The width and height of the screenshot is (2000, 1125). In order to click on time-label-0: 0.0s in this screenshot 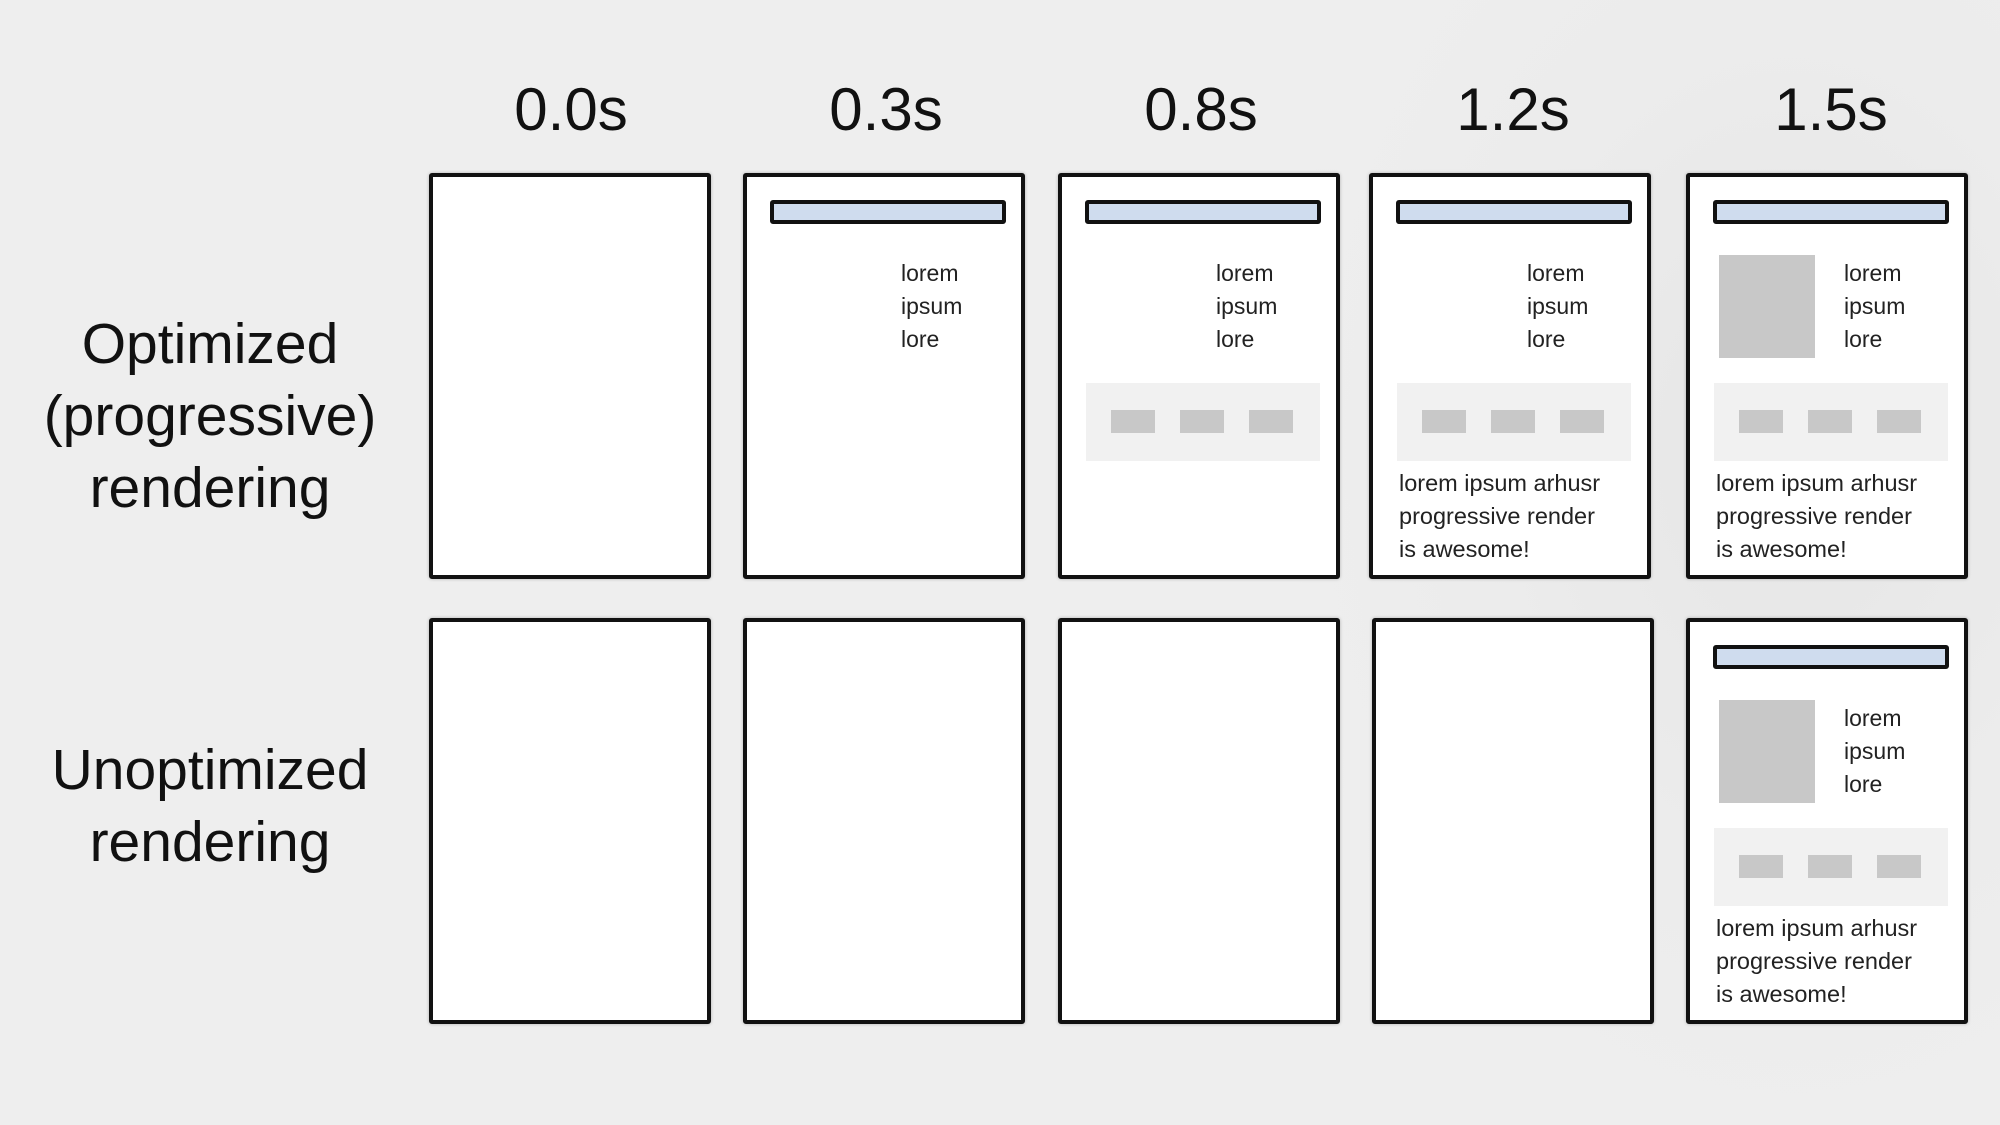, I will do `click(571, 109)`.